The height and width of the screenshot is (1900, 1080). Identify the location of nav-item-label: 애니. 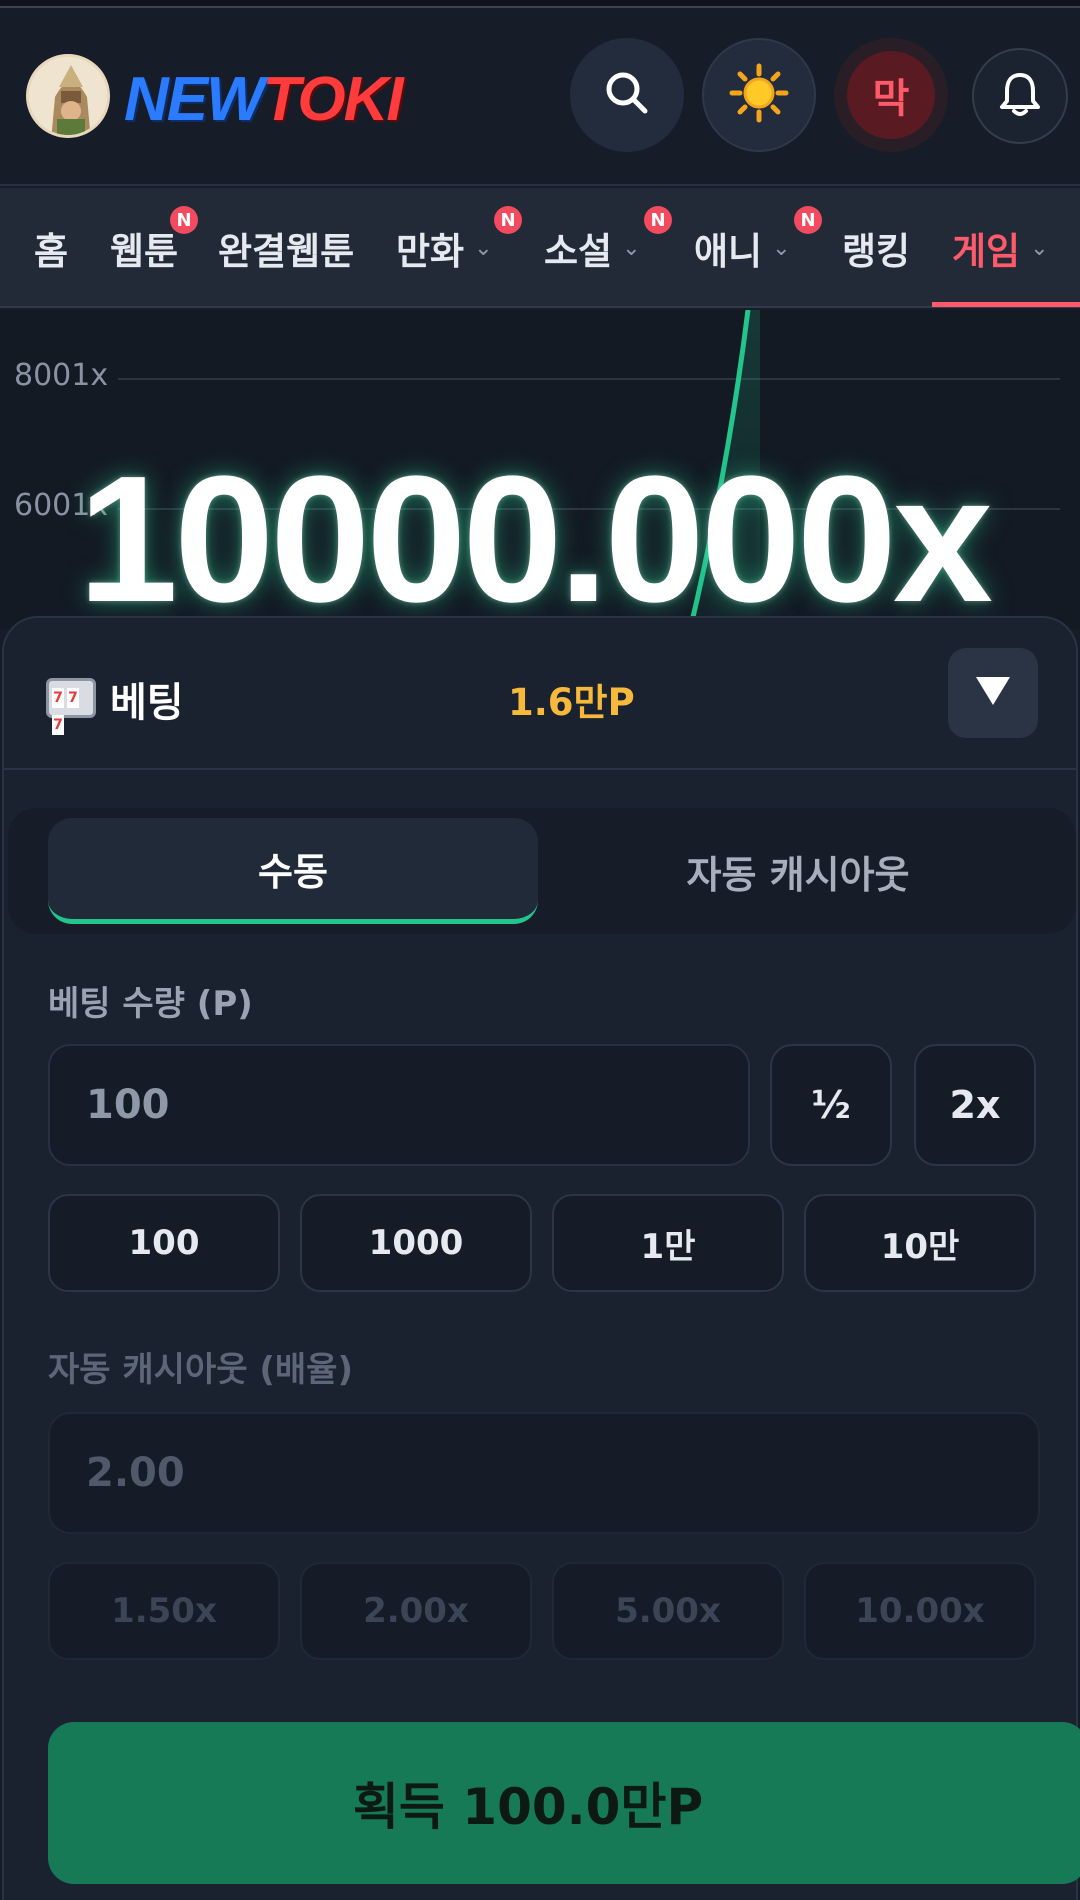
(728, 251).